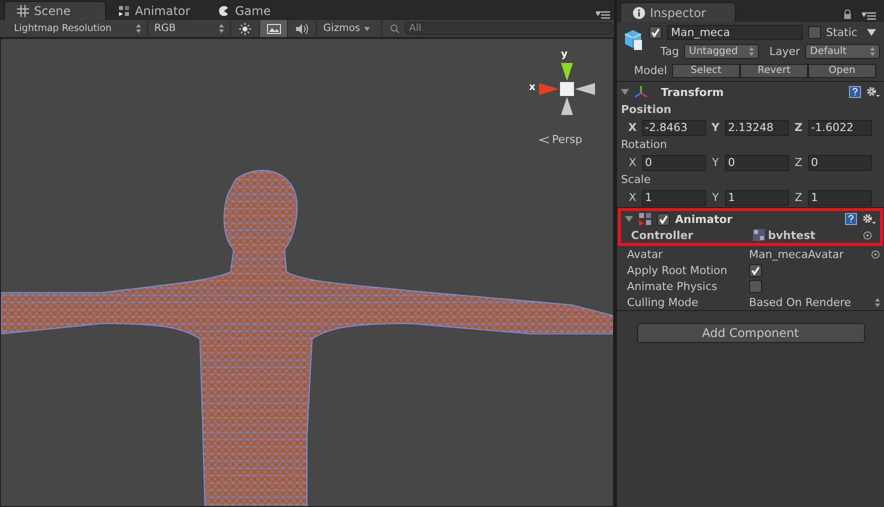 This screenshot has width=884, height=507. I want to click on component-title: Animator, so click(703, 219).